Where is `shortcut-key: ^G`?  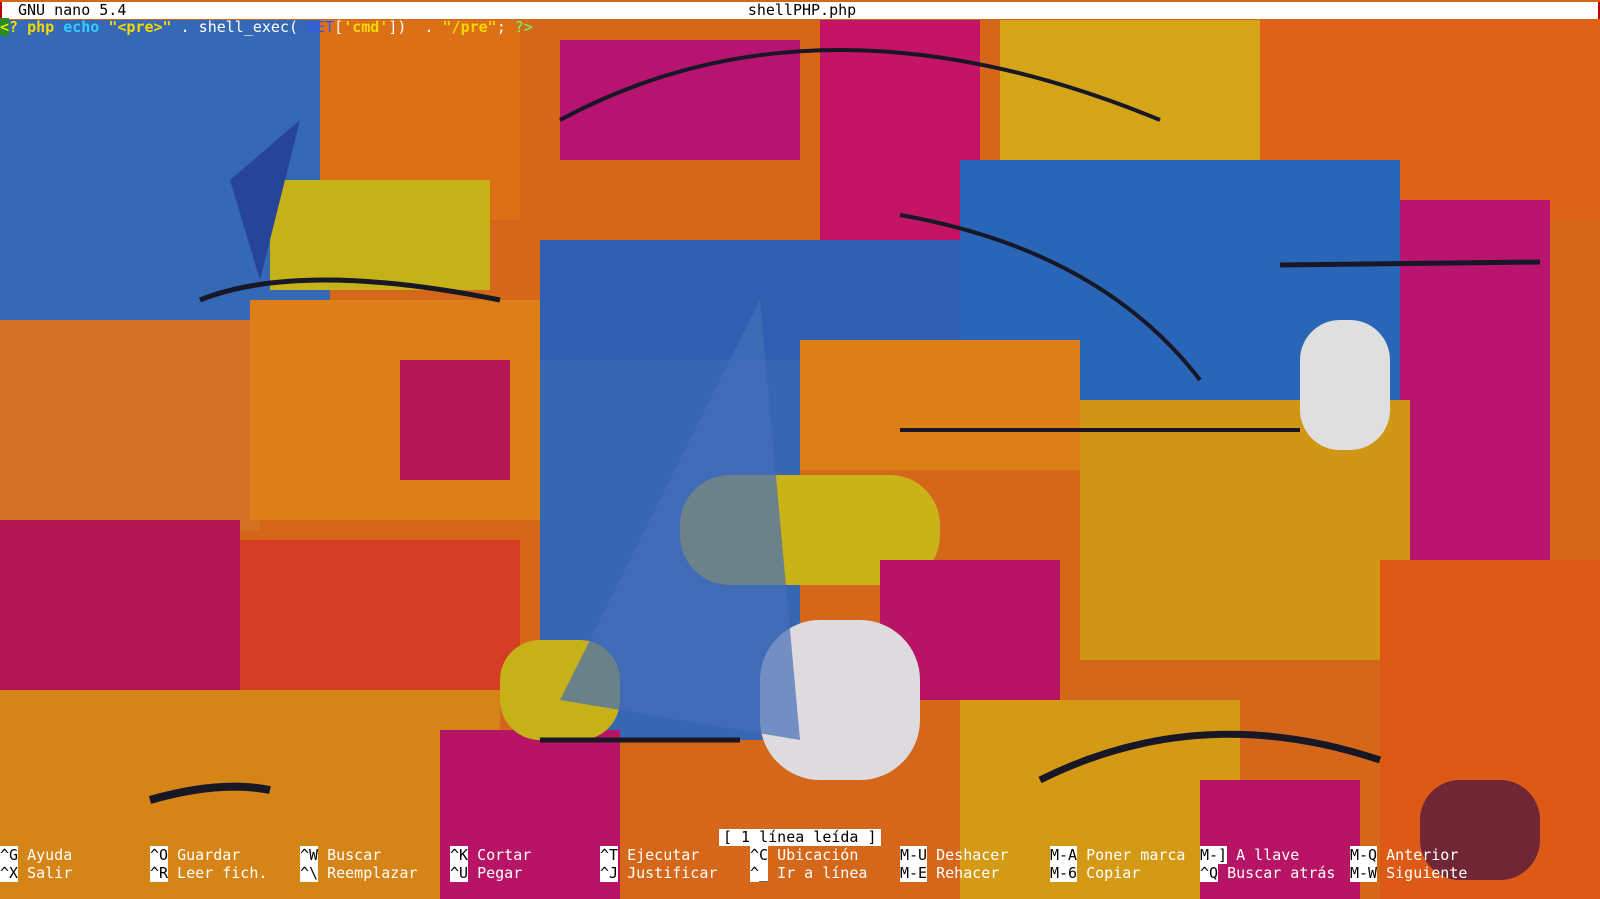 shortcut-key: ^G is located at coordinates (9, 855).